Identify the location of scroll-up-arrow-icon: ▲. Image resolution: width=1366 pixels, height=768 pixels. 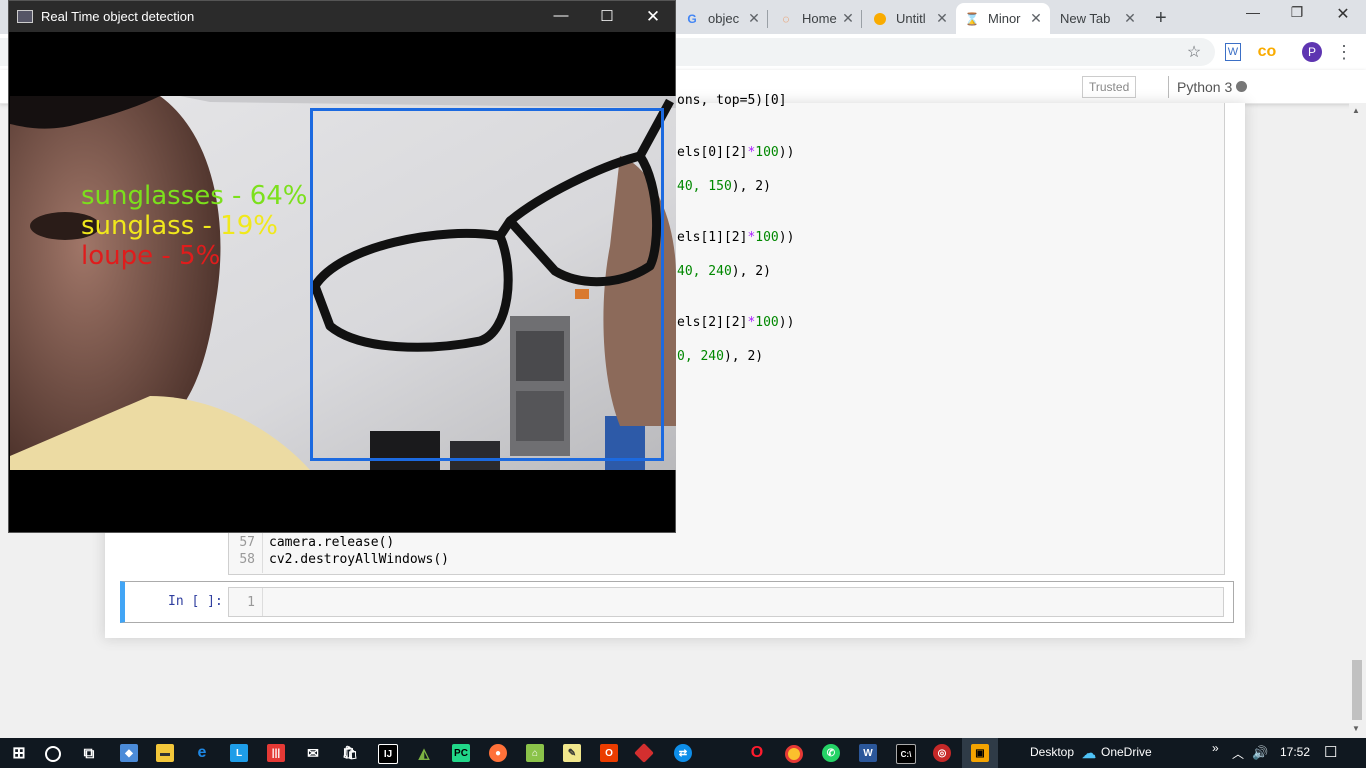
(1356, 110).